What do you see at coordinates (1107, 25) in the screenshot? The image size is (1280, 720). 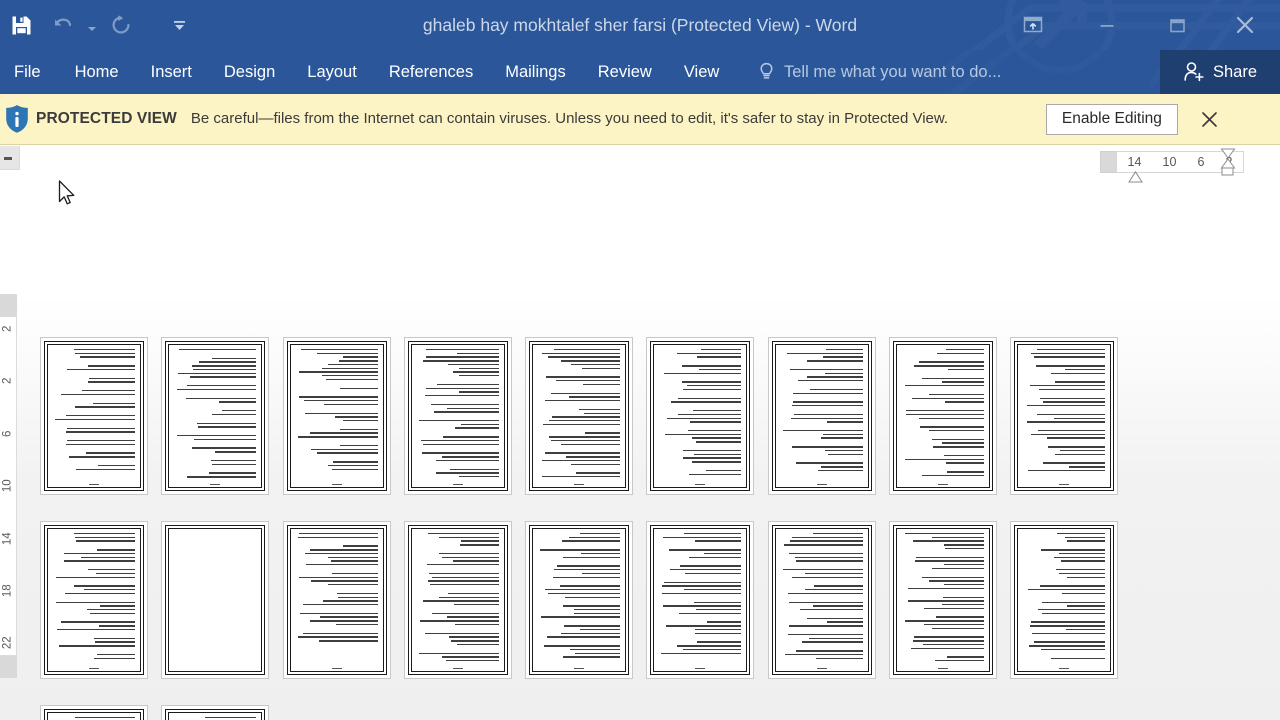 I see `minimize-icon` at bounding box center [1107, 25].